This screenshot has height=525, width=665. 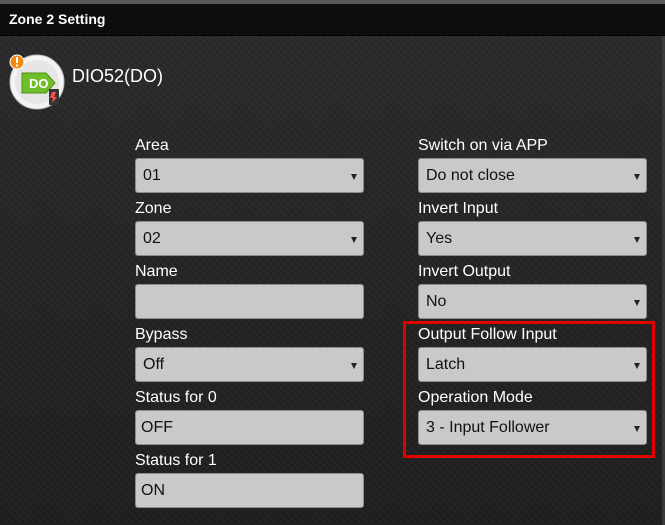 I want to click on do-icon-text: DO, so click(x=39, y=83).